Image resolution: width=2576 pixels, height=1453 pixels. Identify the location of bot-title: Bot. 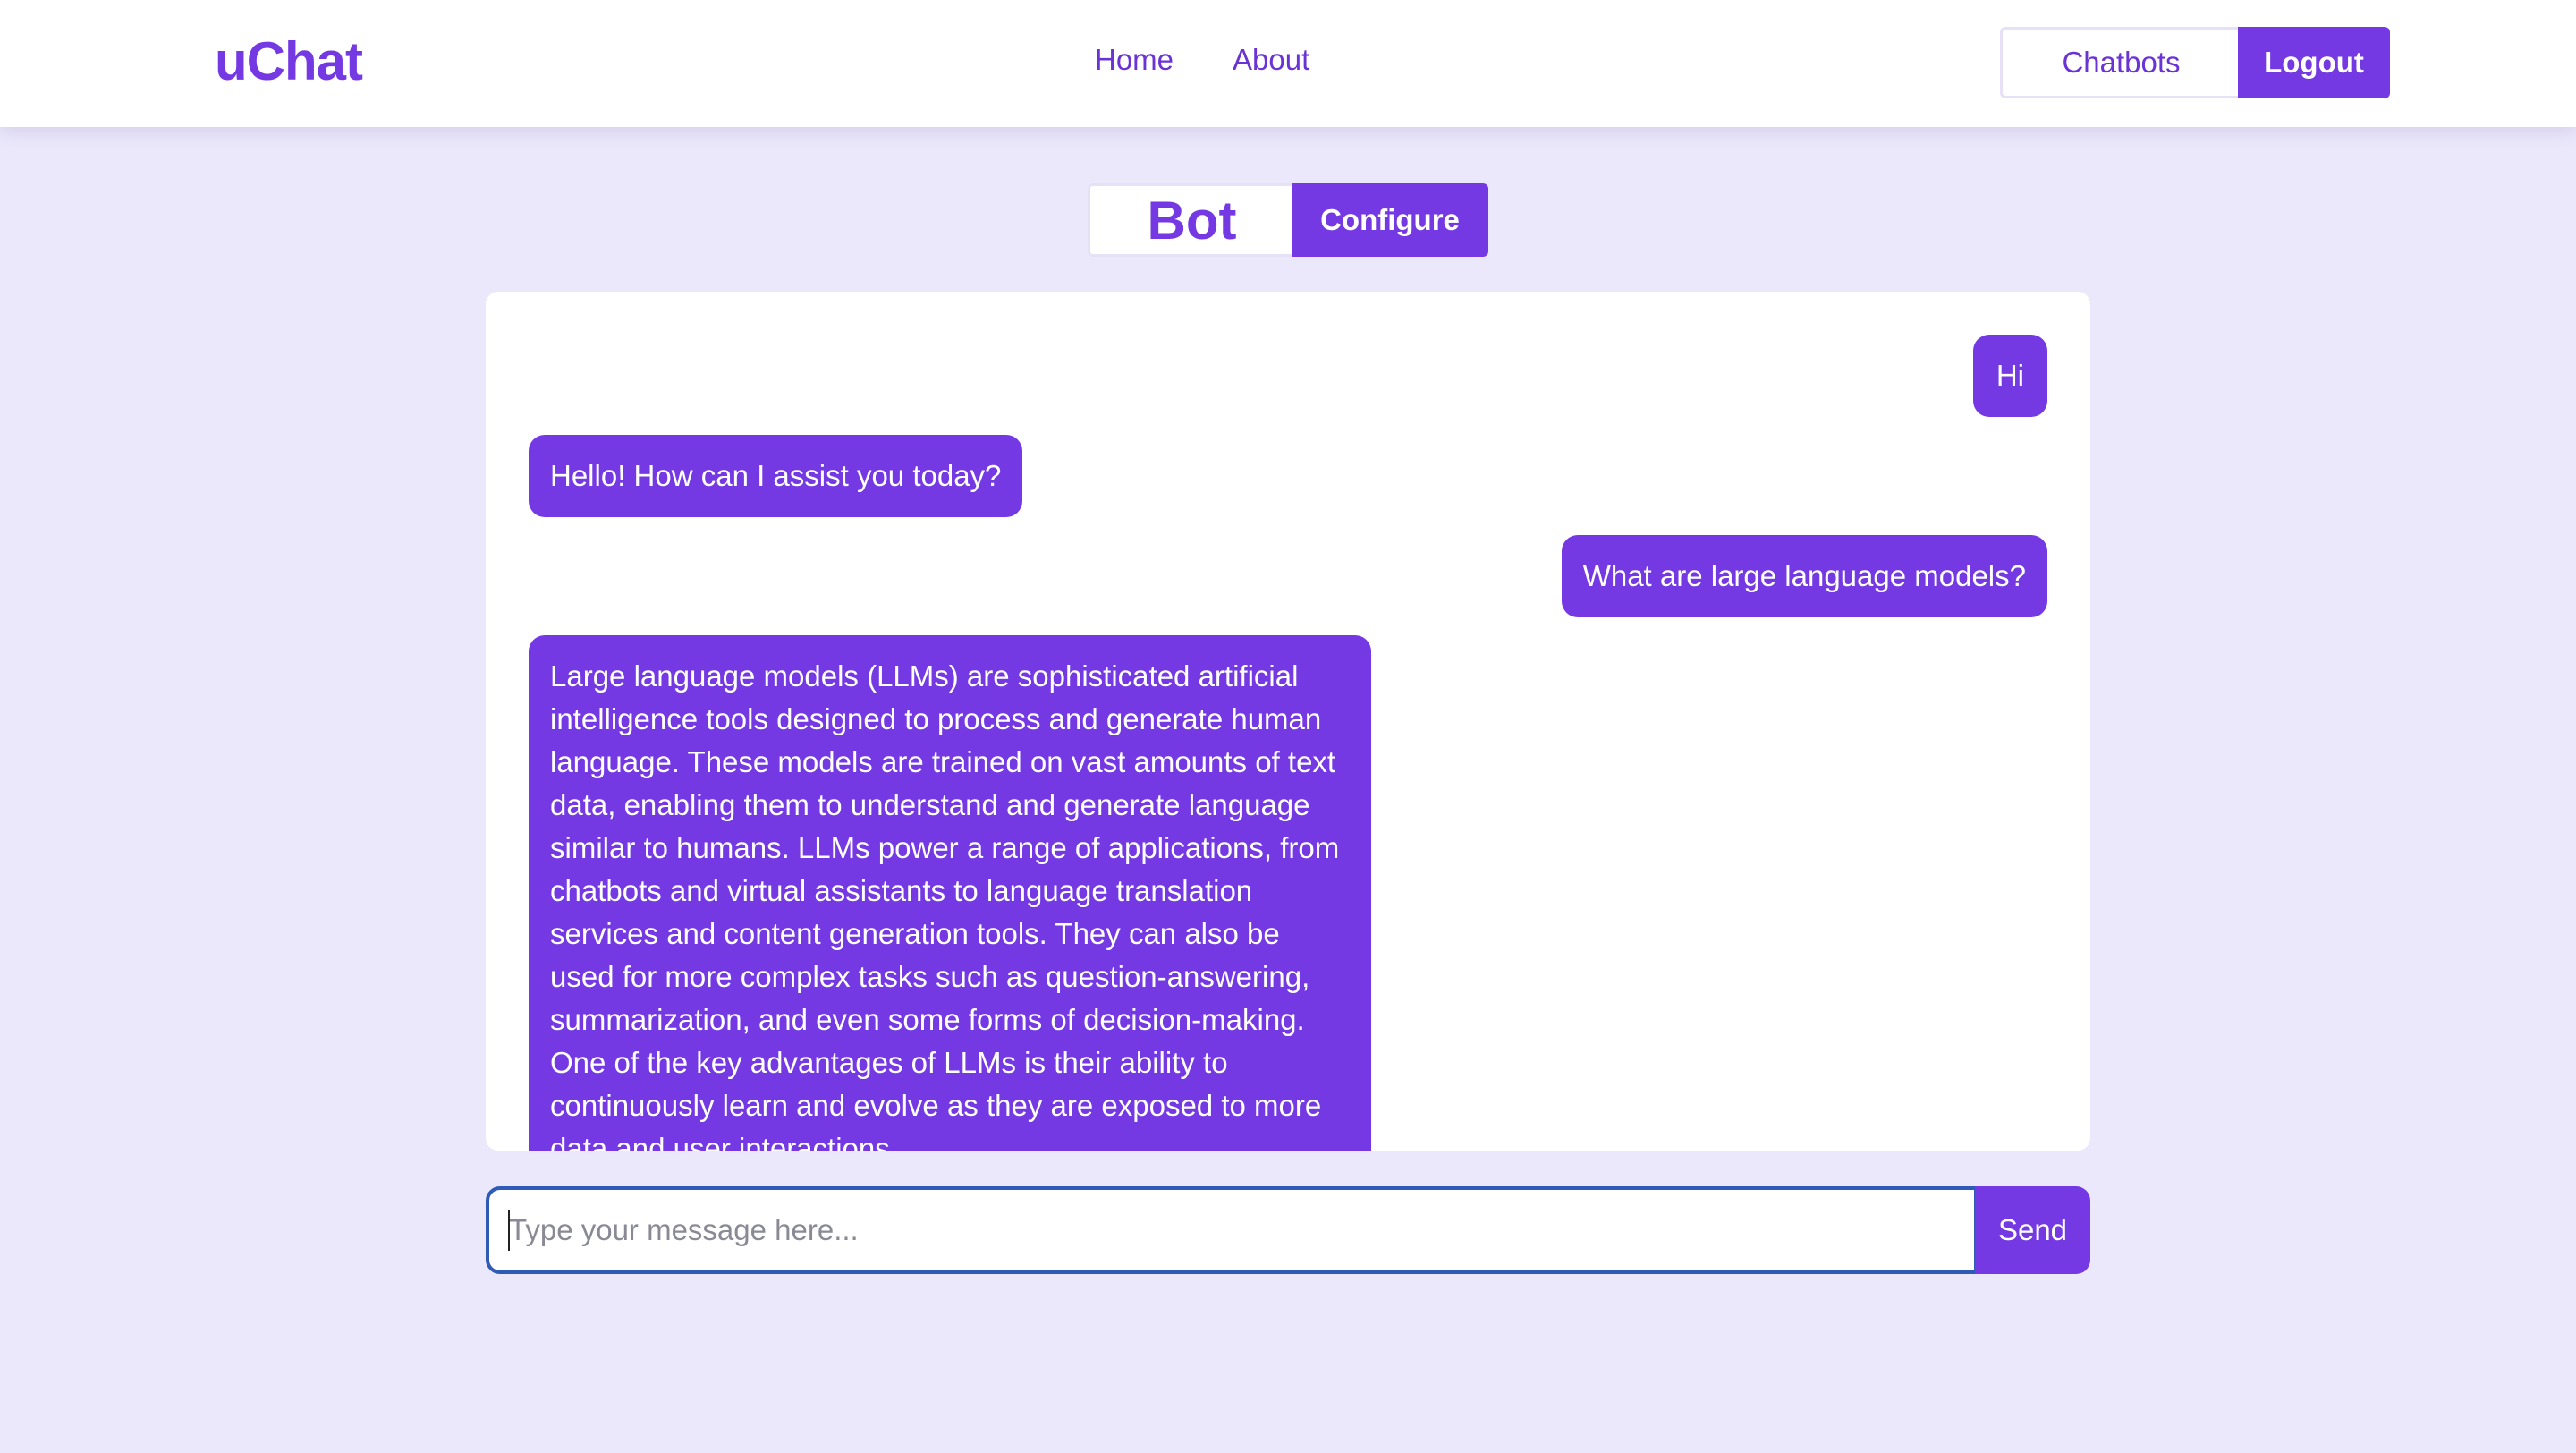
(1190, 220).